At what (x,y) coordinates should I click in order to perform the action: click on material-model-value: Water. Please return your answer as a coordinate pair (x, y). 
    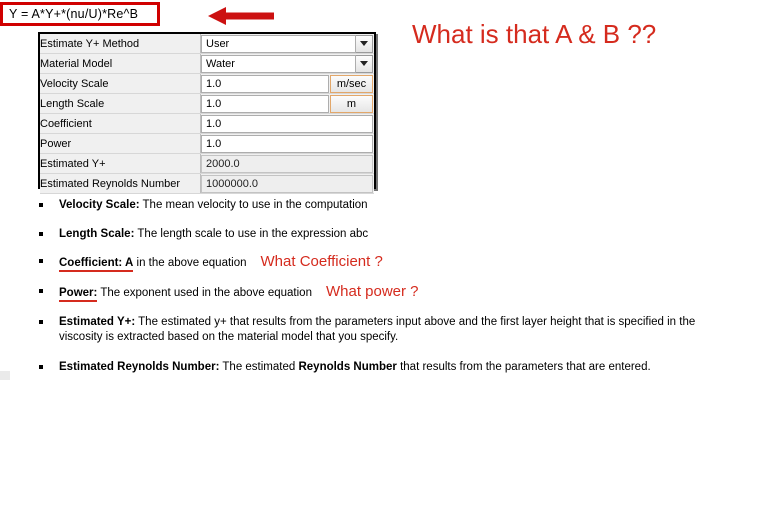
    Looking at the image, I should click on (278, 63).